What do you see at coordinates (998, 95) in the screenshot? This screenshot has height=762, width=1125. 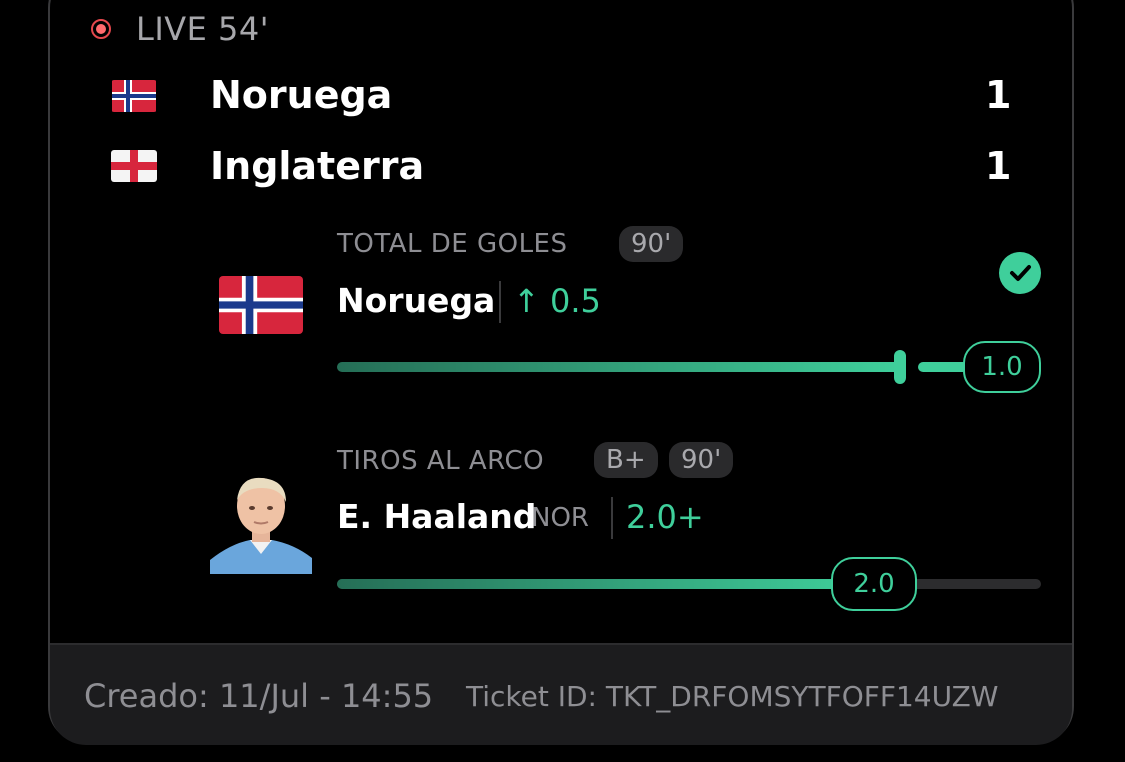 I see `team-score-home: 1` at bounding box center [998, 95].